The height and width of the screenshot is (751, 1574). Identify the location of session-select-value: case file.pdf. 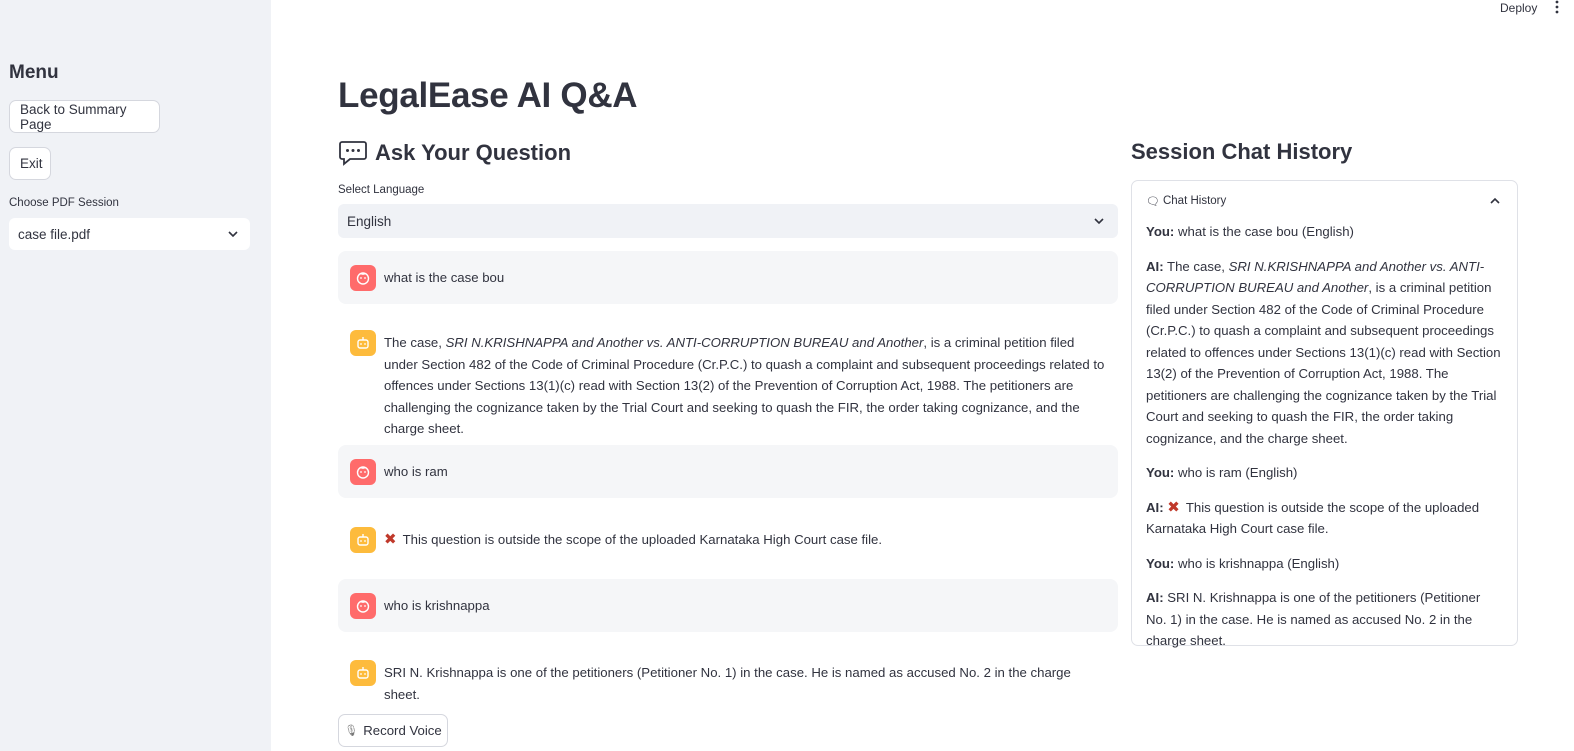
(54, 234).